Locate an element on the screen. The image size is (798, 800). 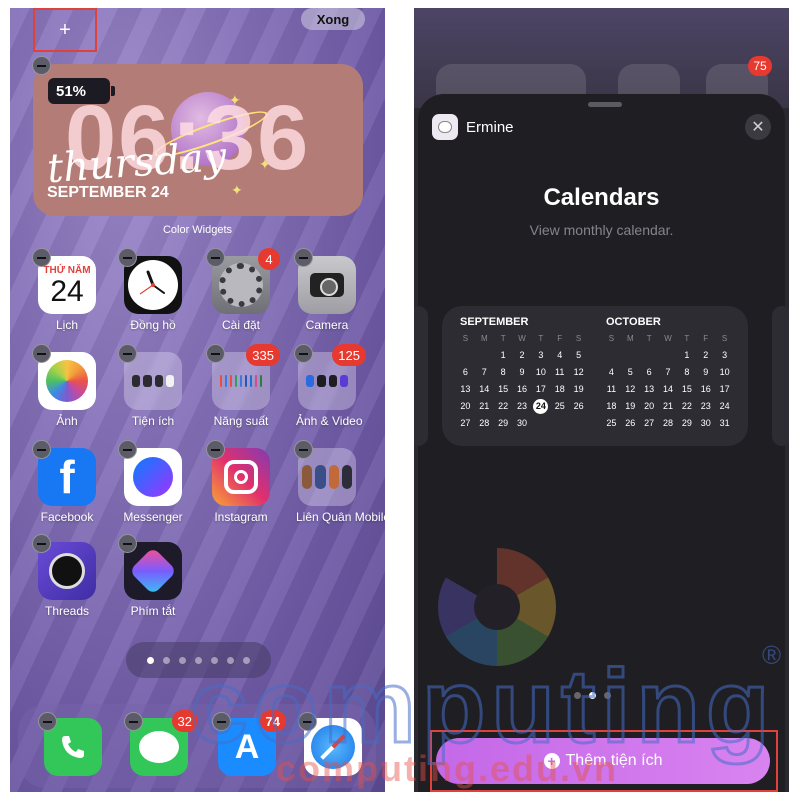
photos-flower-icon is located at coordinates (67, 381).